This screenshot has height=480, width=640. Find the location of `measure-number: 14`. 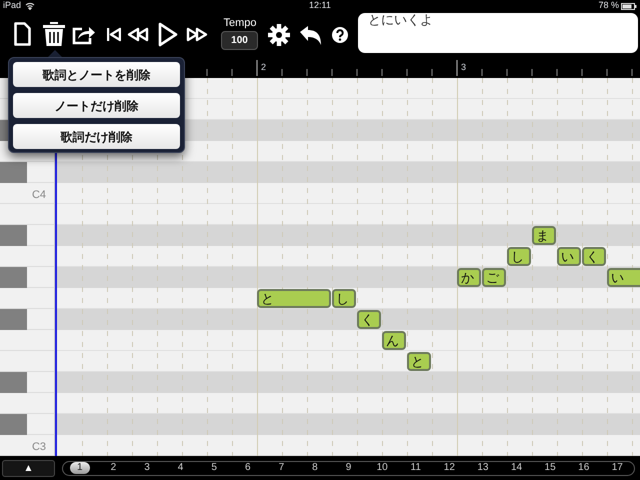

measure-number: 14 is located at coordinates (516, 468).